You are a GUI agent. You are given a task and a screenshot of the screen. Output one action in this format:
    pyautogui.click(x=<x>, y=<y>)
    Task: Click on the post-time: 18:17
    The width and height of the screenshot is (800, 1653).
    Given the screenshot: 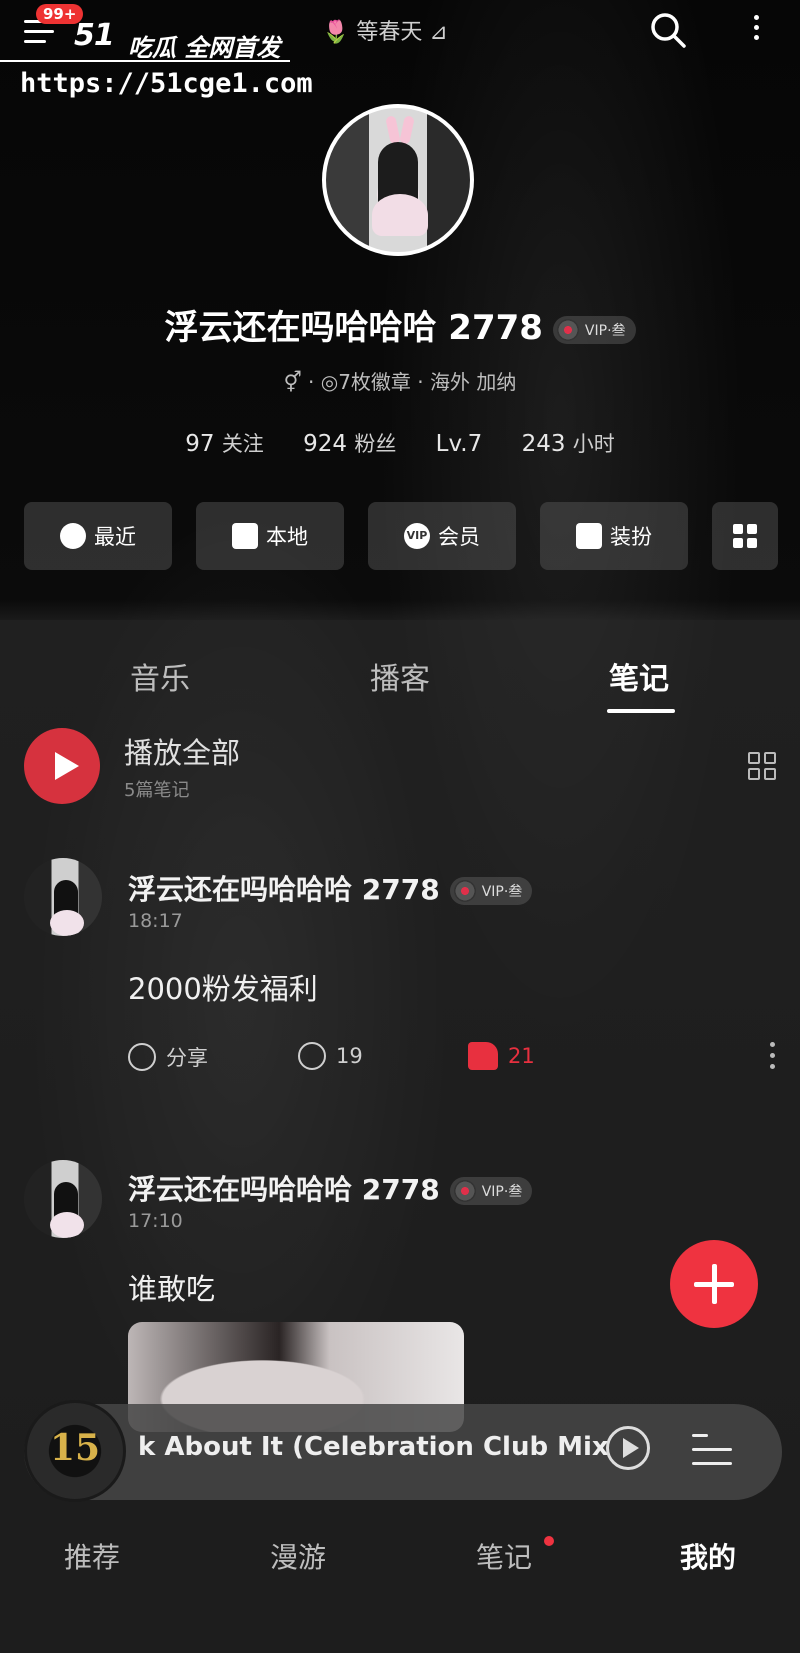 What is the action you would take?
    pyautogui.click(x=155, y=921)
    